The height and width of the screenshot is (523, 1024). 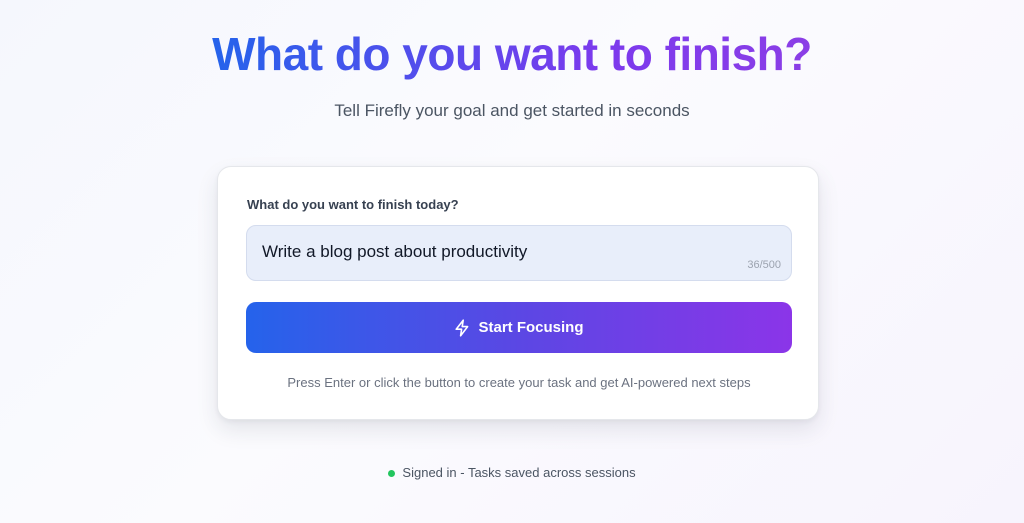 I want to click on task-input-label: What do you want to finish today?, so click(x=353, y=204).